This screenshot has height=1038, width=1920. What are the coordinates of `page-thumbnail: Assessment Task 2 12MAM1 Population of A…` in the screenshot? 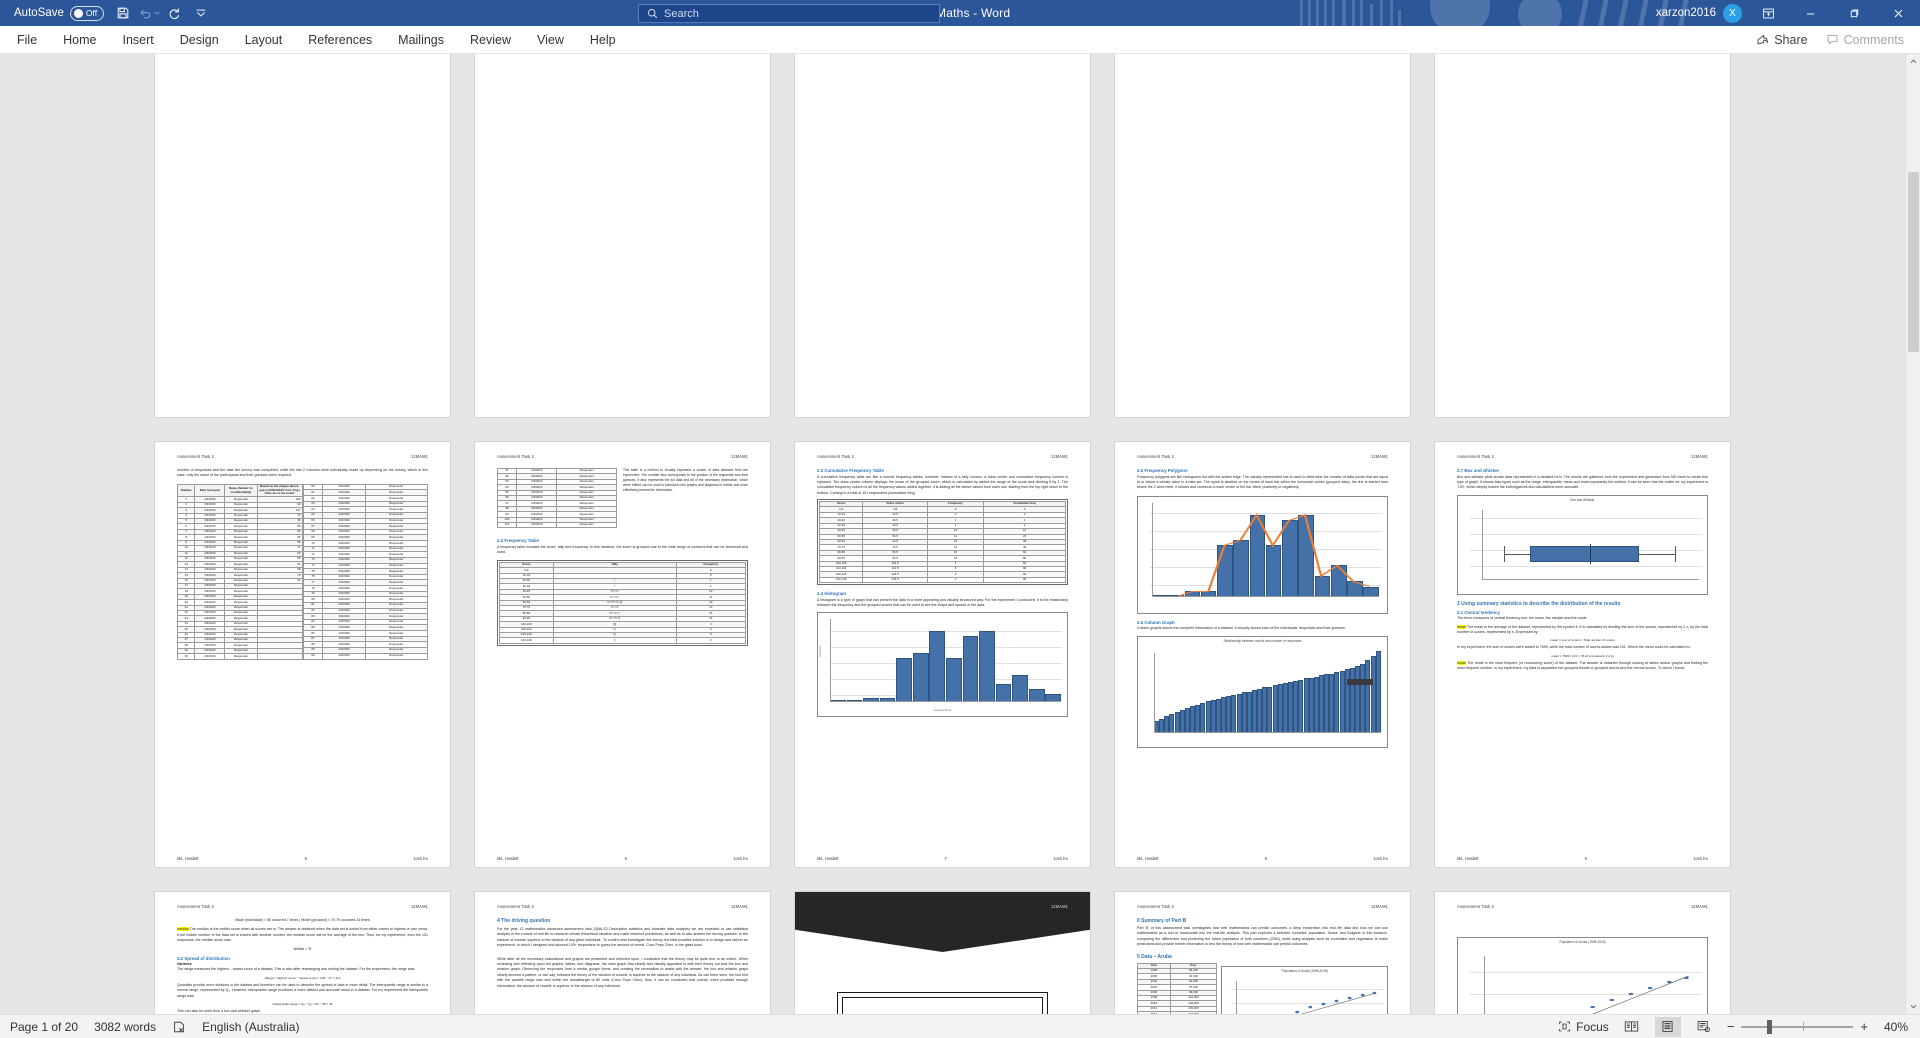 It's located at (1582, 953).